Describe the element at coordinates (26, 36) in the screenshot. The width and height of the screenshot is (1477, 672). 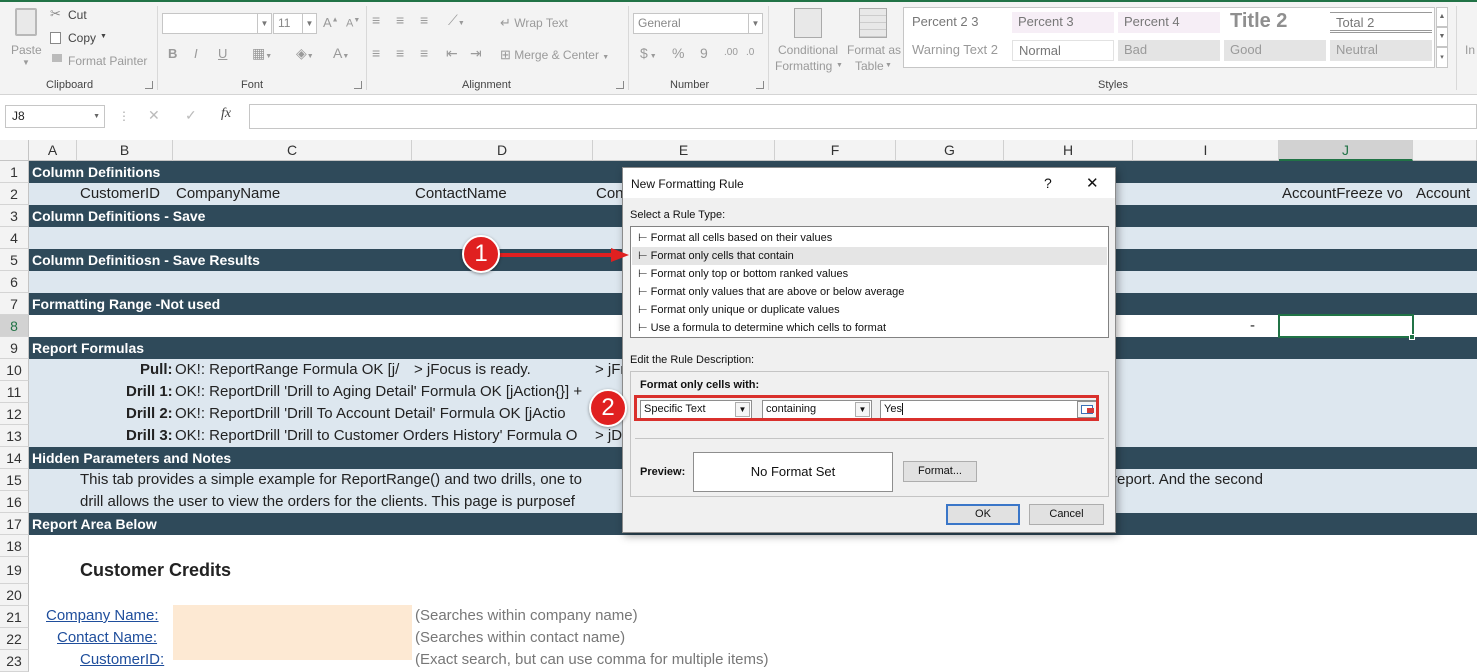
I see `paste-button: Paste ▼` at that location.